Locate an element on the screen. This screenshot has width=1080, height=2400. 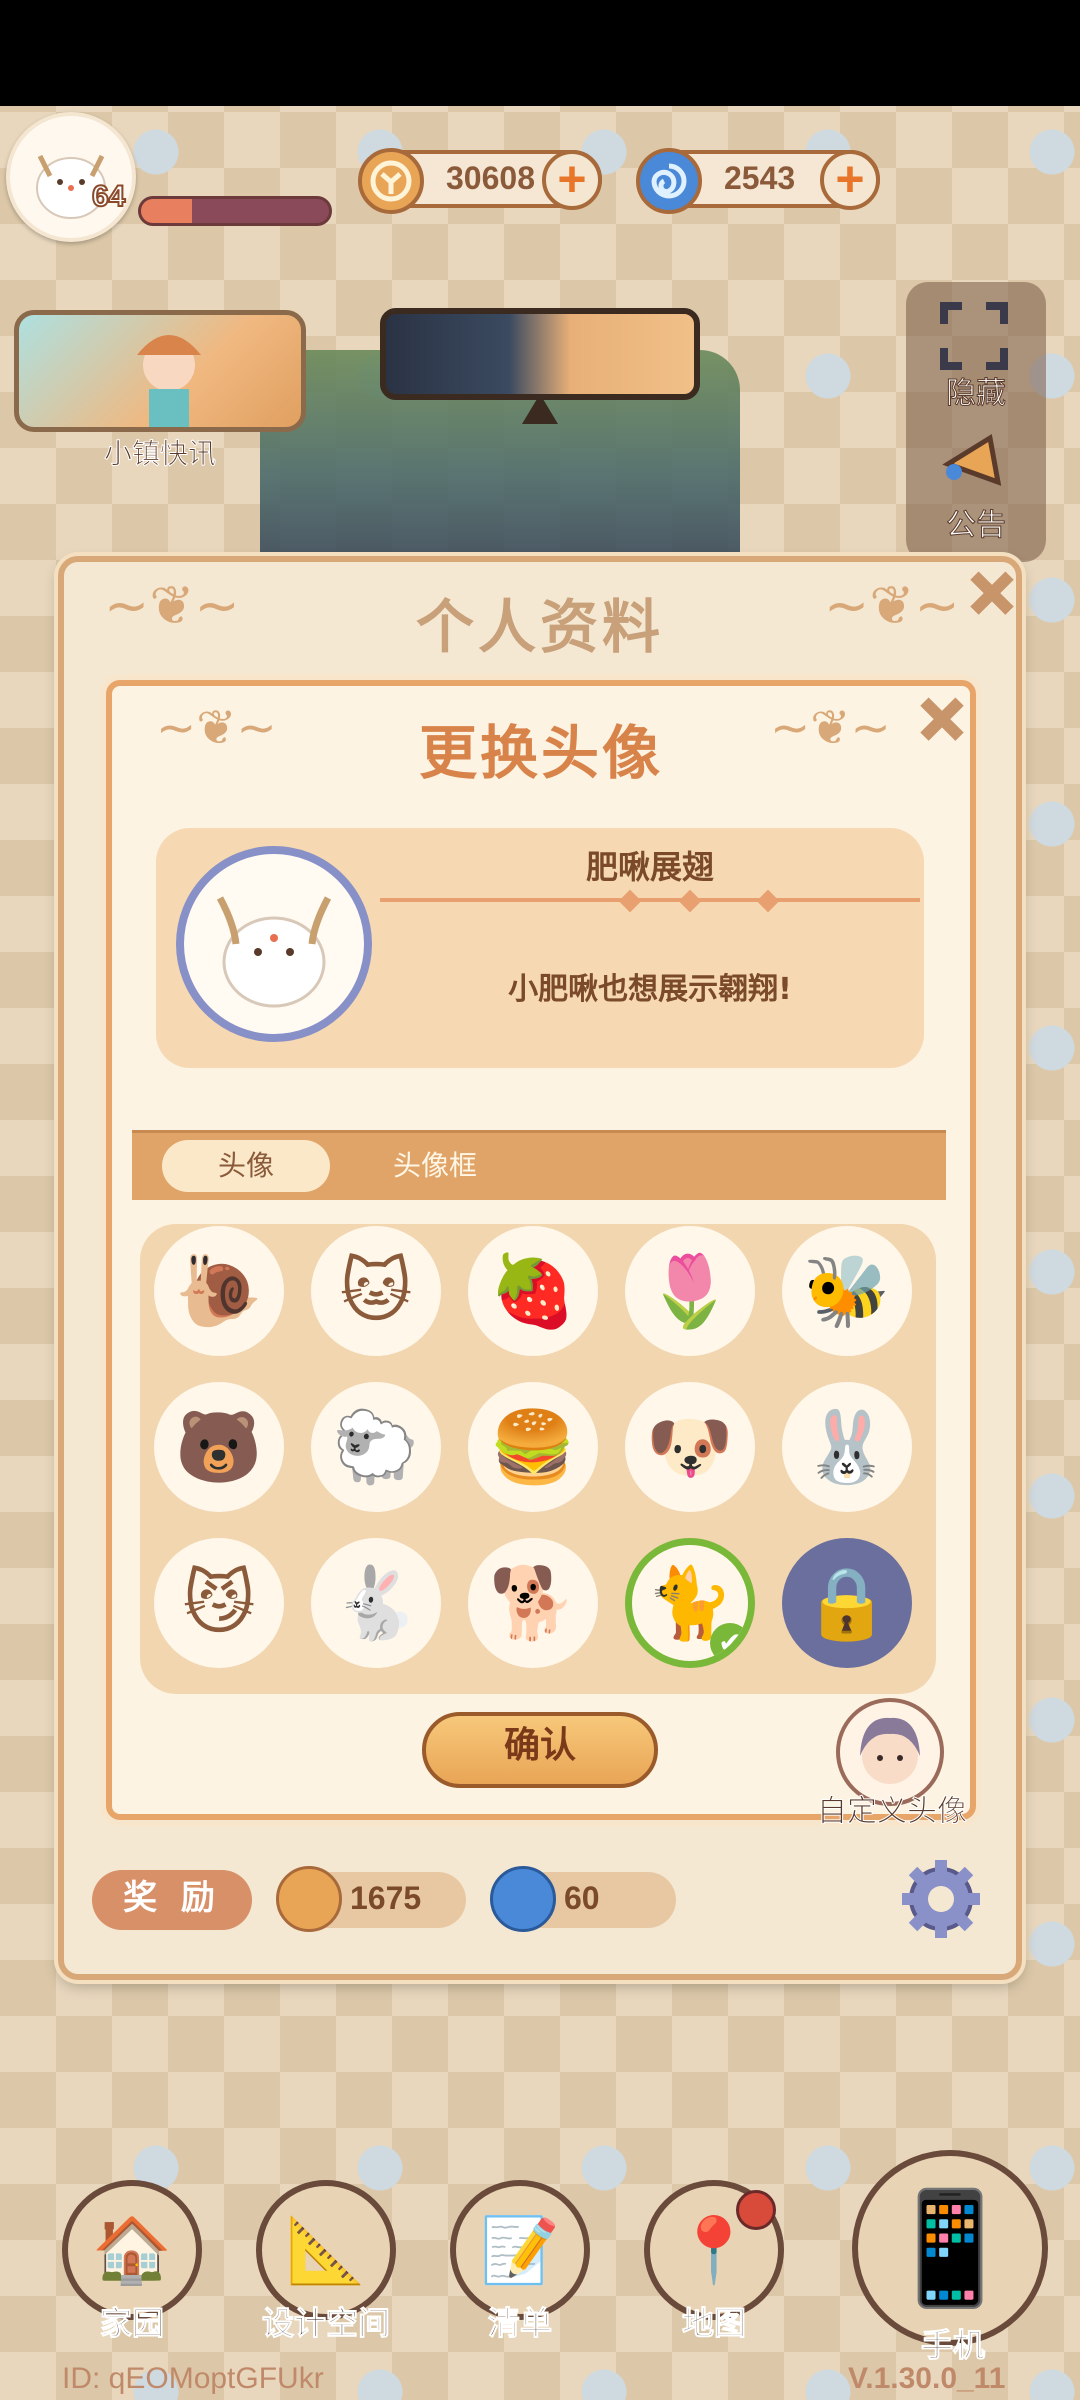
avatar-option: 🐌 is located at coordinates (219, 1291).